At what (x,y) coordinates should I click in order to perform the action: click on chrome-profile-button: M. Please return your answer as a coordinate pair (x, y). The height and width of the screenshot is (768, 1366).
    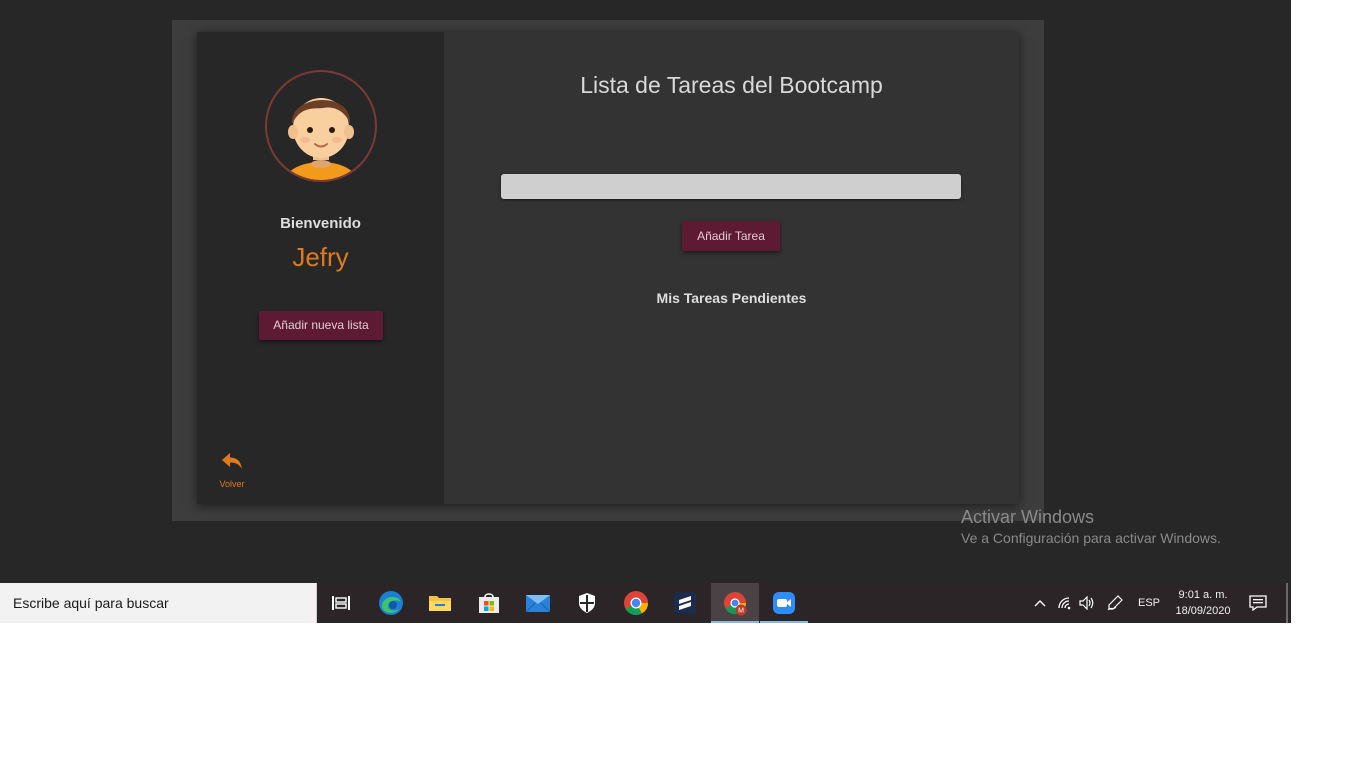
    Looking at the image, I should click on (735, 603).